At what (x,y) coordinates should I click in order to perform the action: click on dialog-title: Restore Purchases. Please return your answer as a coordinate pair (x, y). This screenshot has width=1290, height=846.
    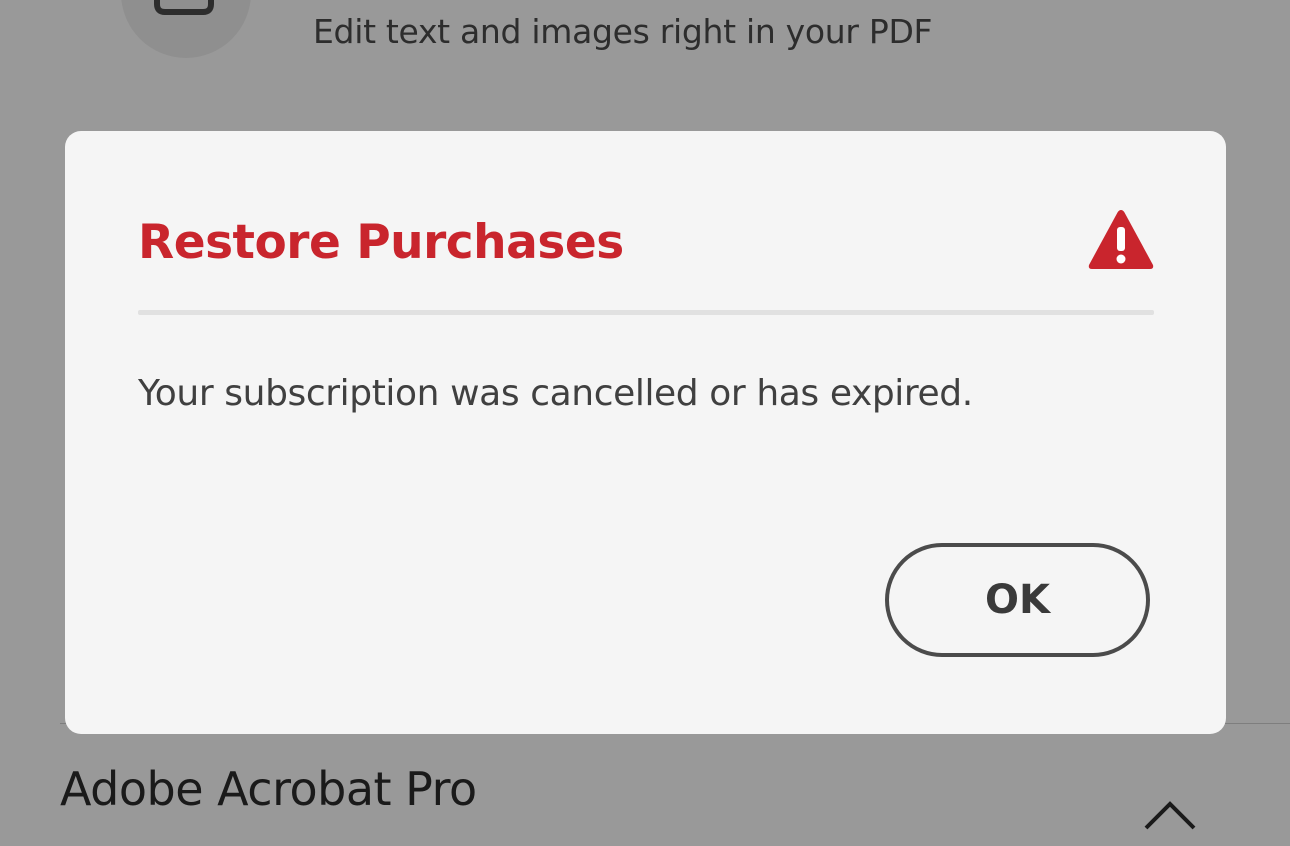
    Looking at the image, I should click on (381, 242).